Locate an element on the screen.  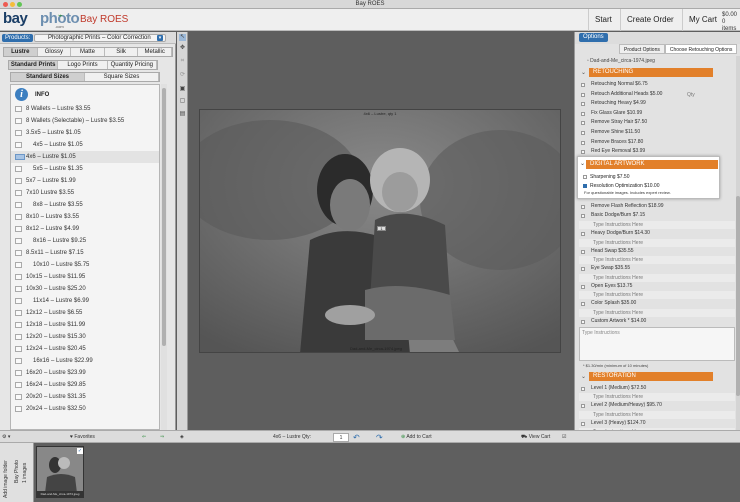
artwork-option: Eye Swap $35.55 is located at coordinates (657, 269).